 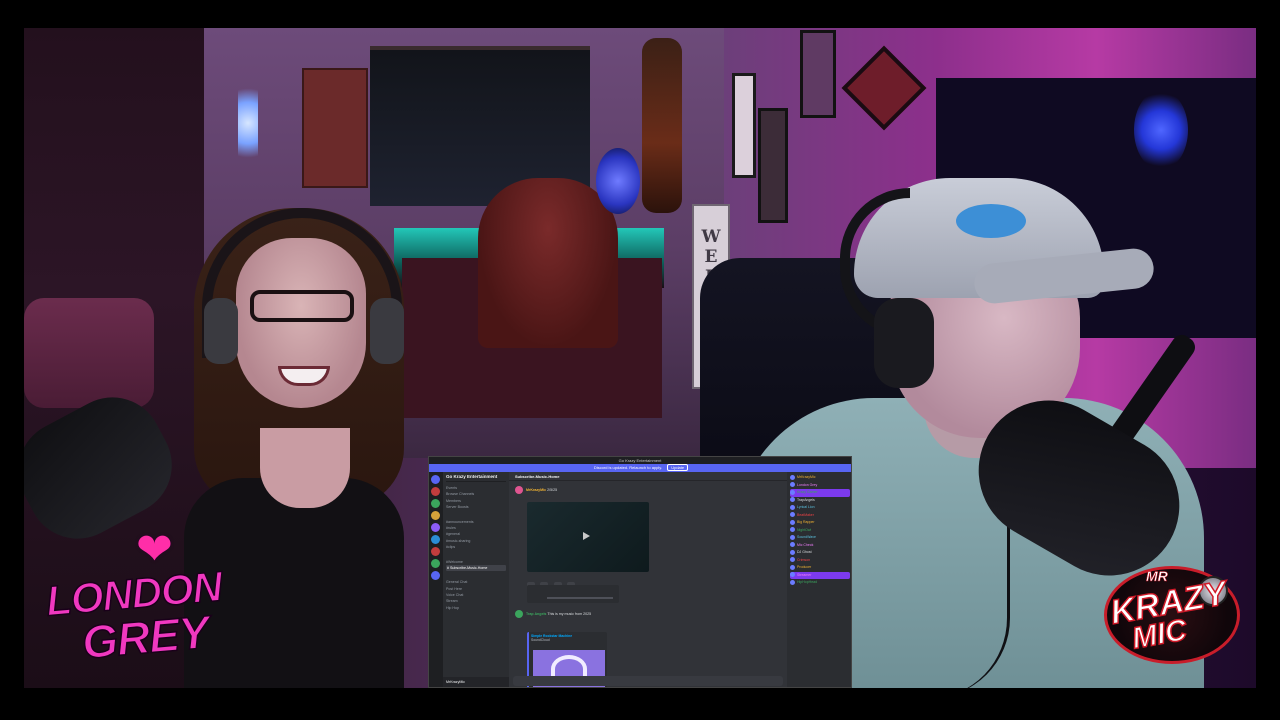 I want to click on member-item: SoundWave, so click(x=820, y=538).